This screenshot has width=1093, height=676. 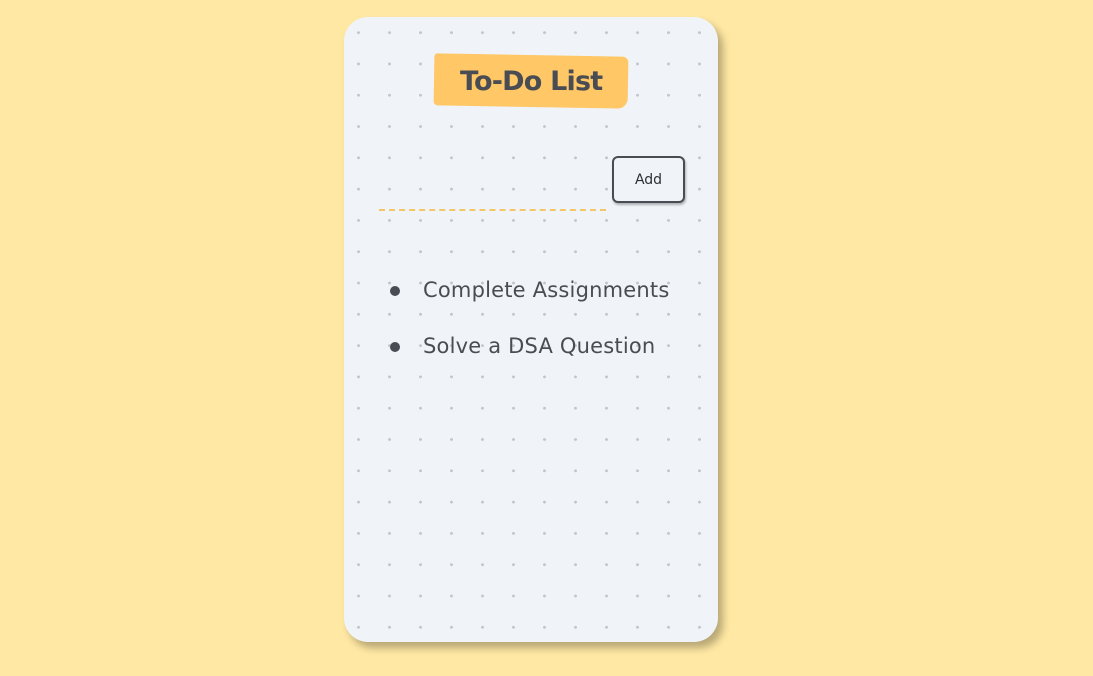 I want to click on list-item: Complete Assignments, so click(x=549, y=303).